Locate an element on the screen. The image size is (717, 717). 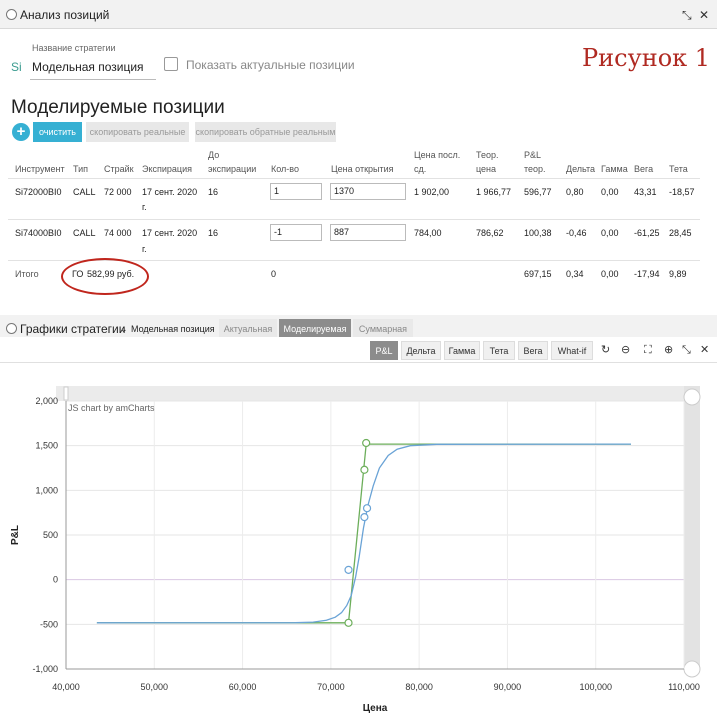
cell-theor-price: 1 966,77 is located at coordinates (494, 192).